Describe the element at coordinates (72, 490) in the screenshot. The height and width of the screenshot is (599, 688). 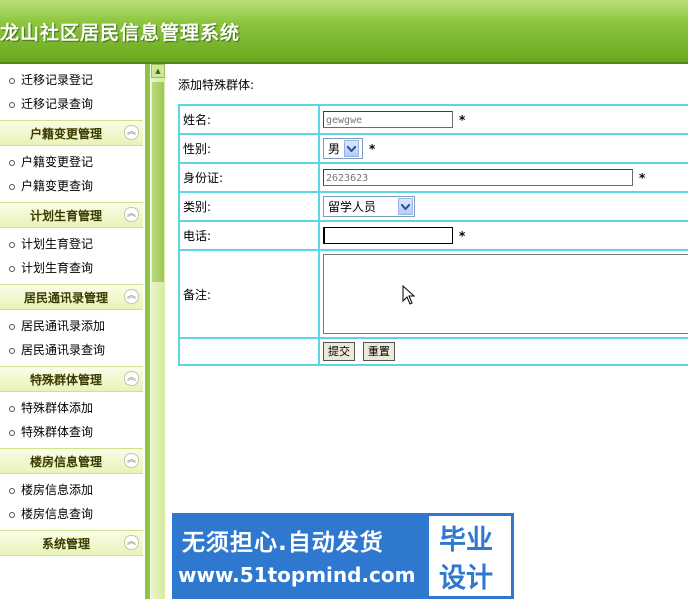
I see `sidebar-item-buildings-add: 楼房信息添加` at that location.